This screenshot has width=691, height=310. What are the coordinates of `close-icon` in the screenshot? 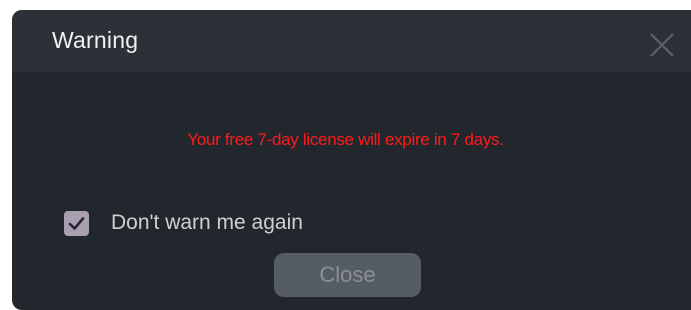 It's located at (662, 45).